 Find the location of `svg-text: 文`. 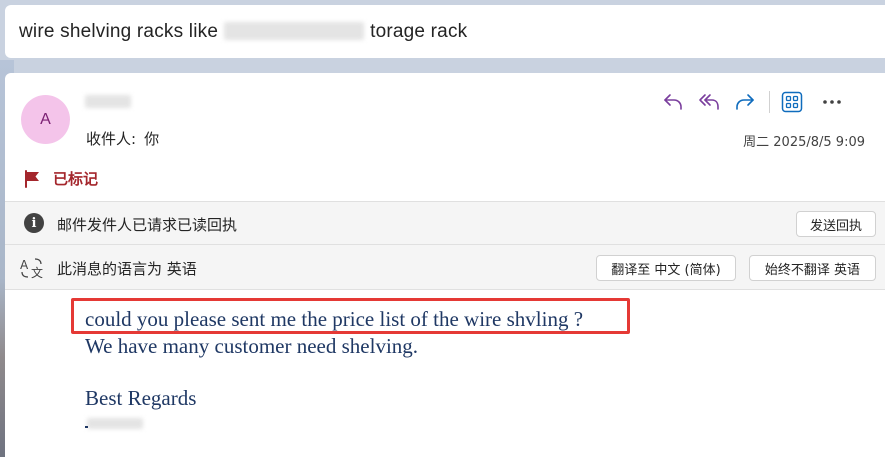

svg-text: 文 is located at coordinates (37, 272).